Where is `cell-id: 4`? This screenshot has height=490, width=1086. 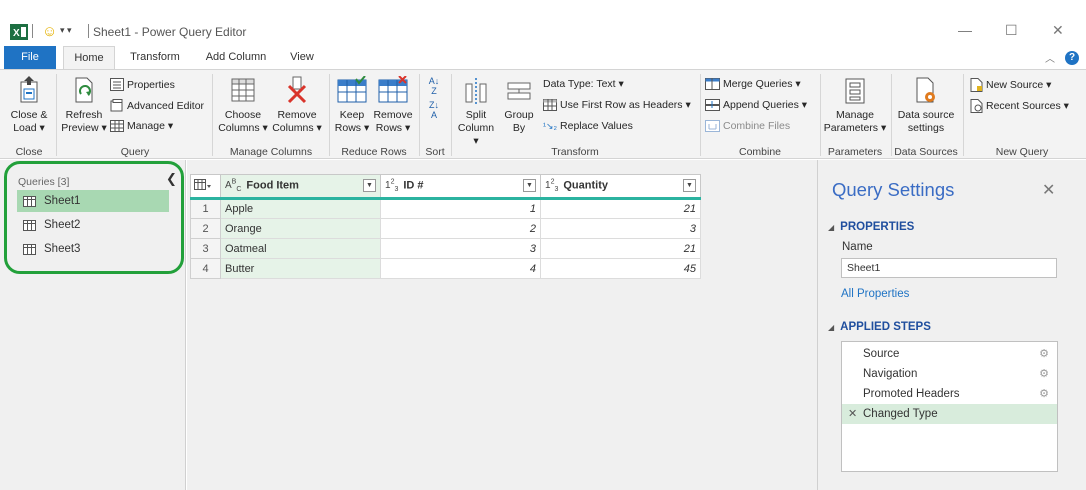 cell-id: 4 is located at coordinates (460, 268).